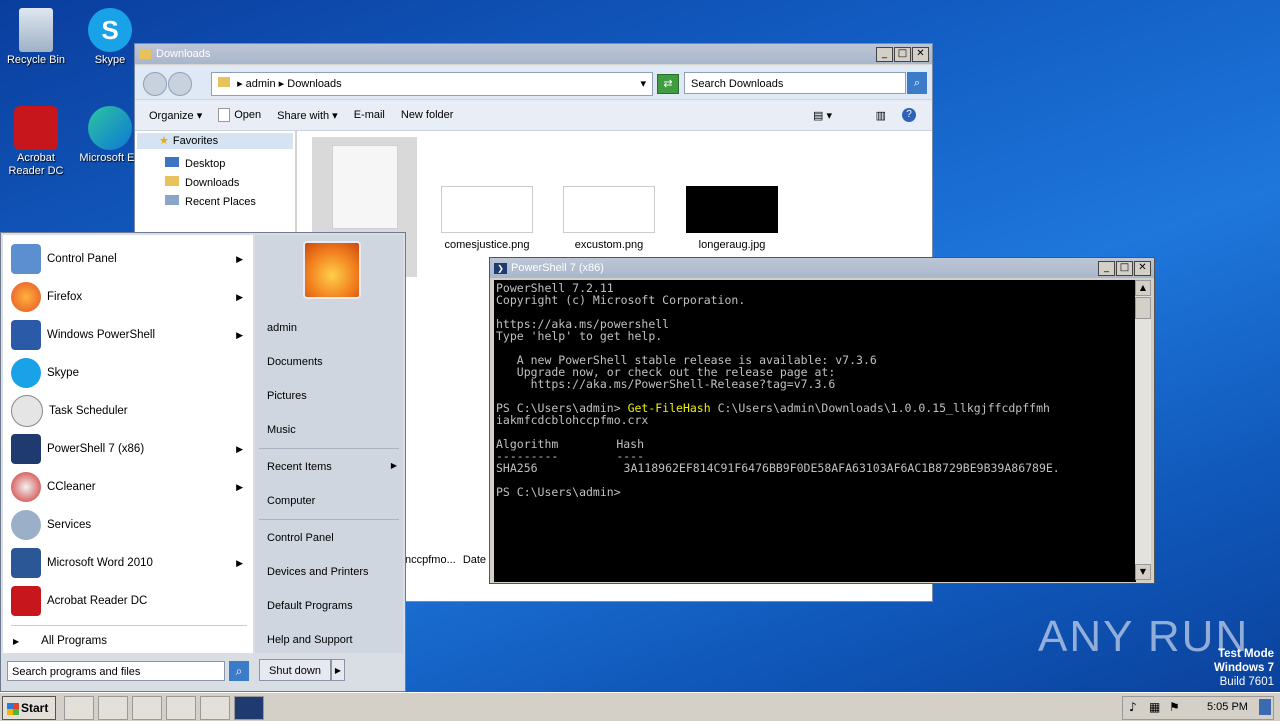 This screenshot has width=1280, height=721. What do you see at coordinates (155, 84) in the screenshot?
I see `back-button` at bounding box center [155, 84].